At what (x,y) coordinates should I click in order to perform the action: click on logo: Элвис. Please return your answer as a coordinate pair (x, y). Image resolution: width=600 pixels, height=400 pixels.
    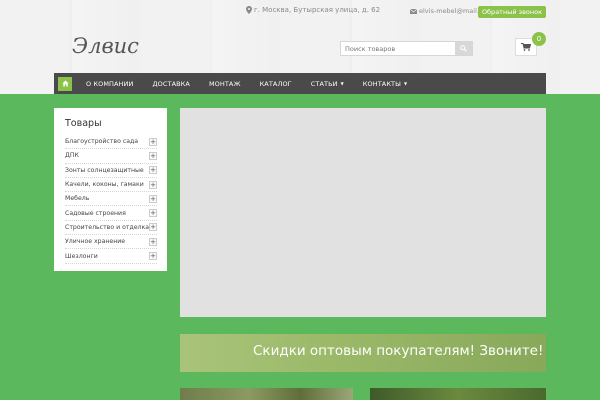
    Looking at the image, I should click on (105, 46).